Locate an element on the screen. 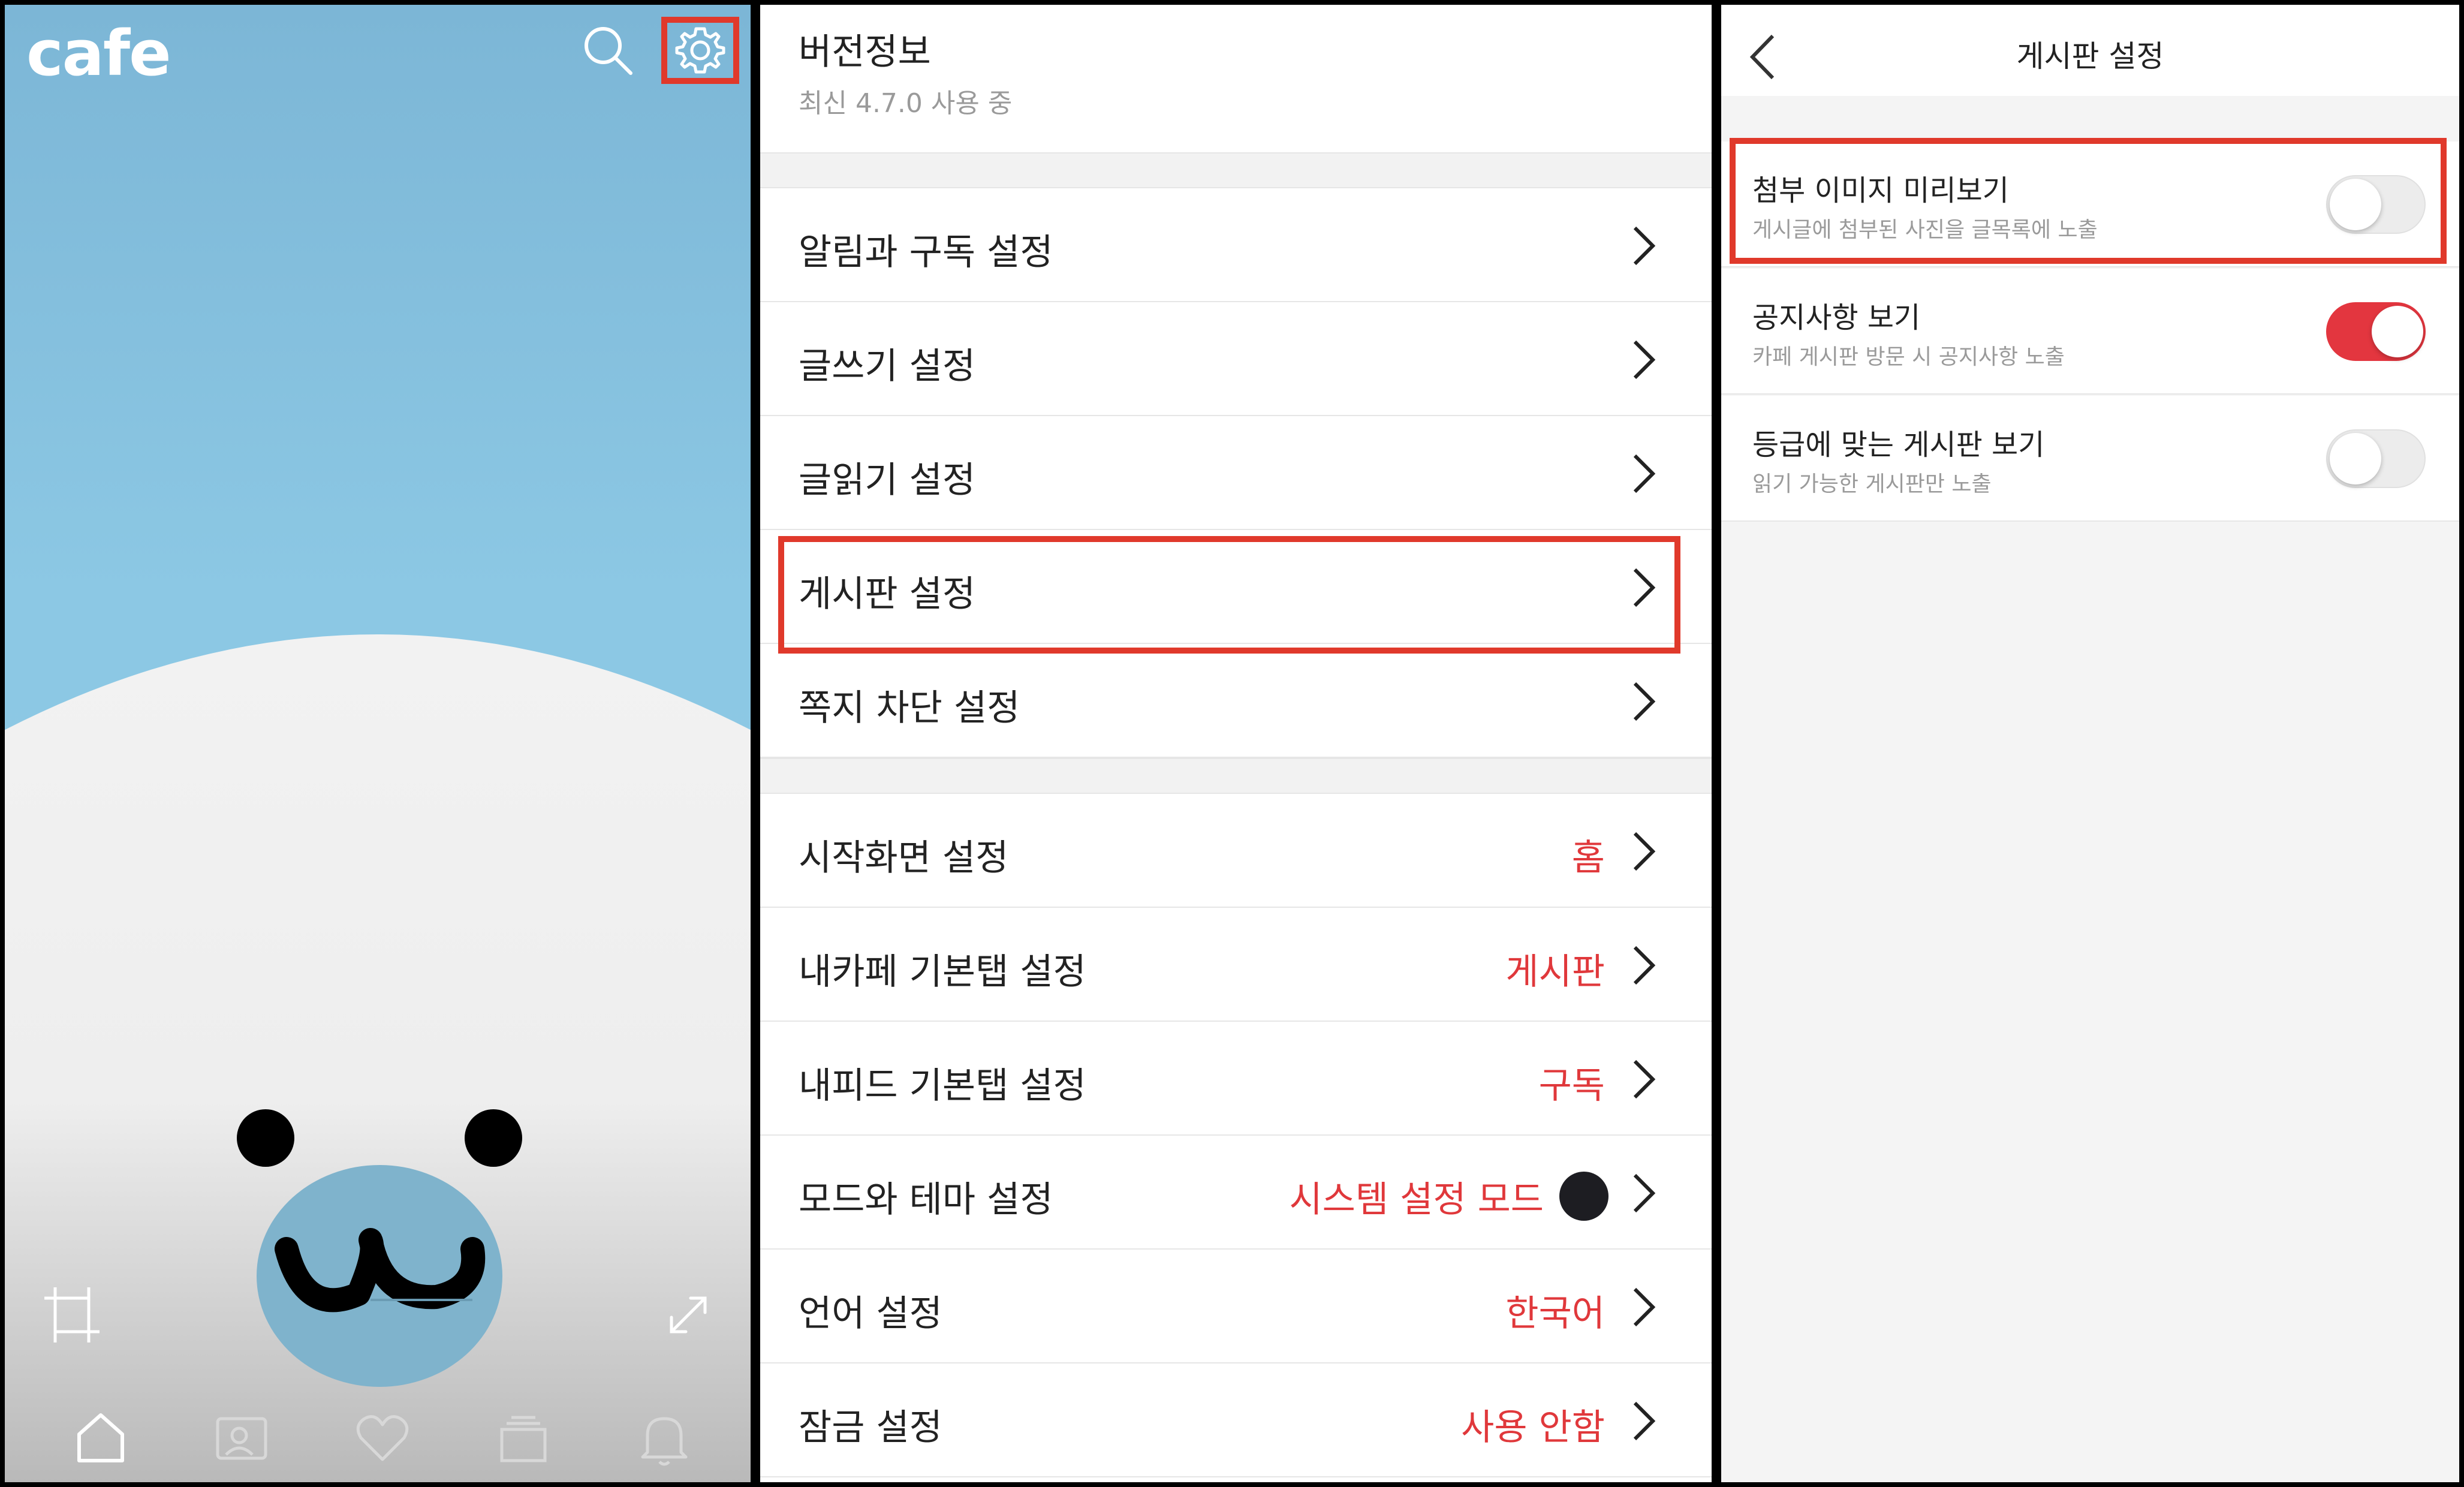 This screenshot has height=1487, width=2464. header-bar: 게시판 설정 is located at coordinates (2090, 51).